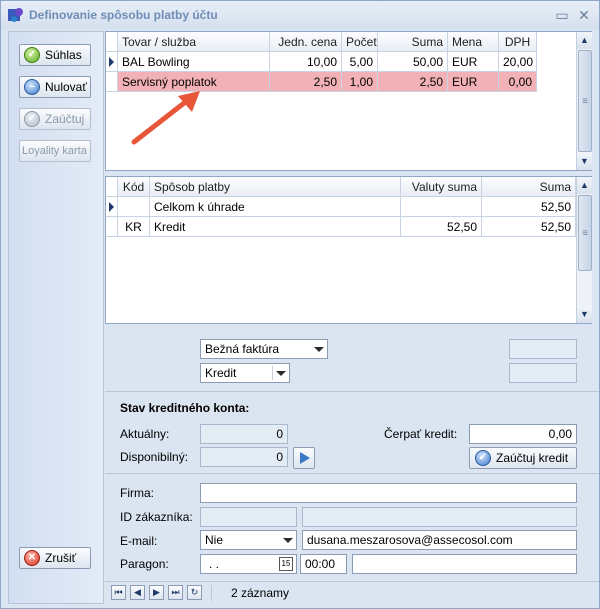  Describe the element at coordinates (32, 558) in the screenshot. I see `cancel-icon: ✕` at that location.